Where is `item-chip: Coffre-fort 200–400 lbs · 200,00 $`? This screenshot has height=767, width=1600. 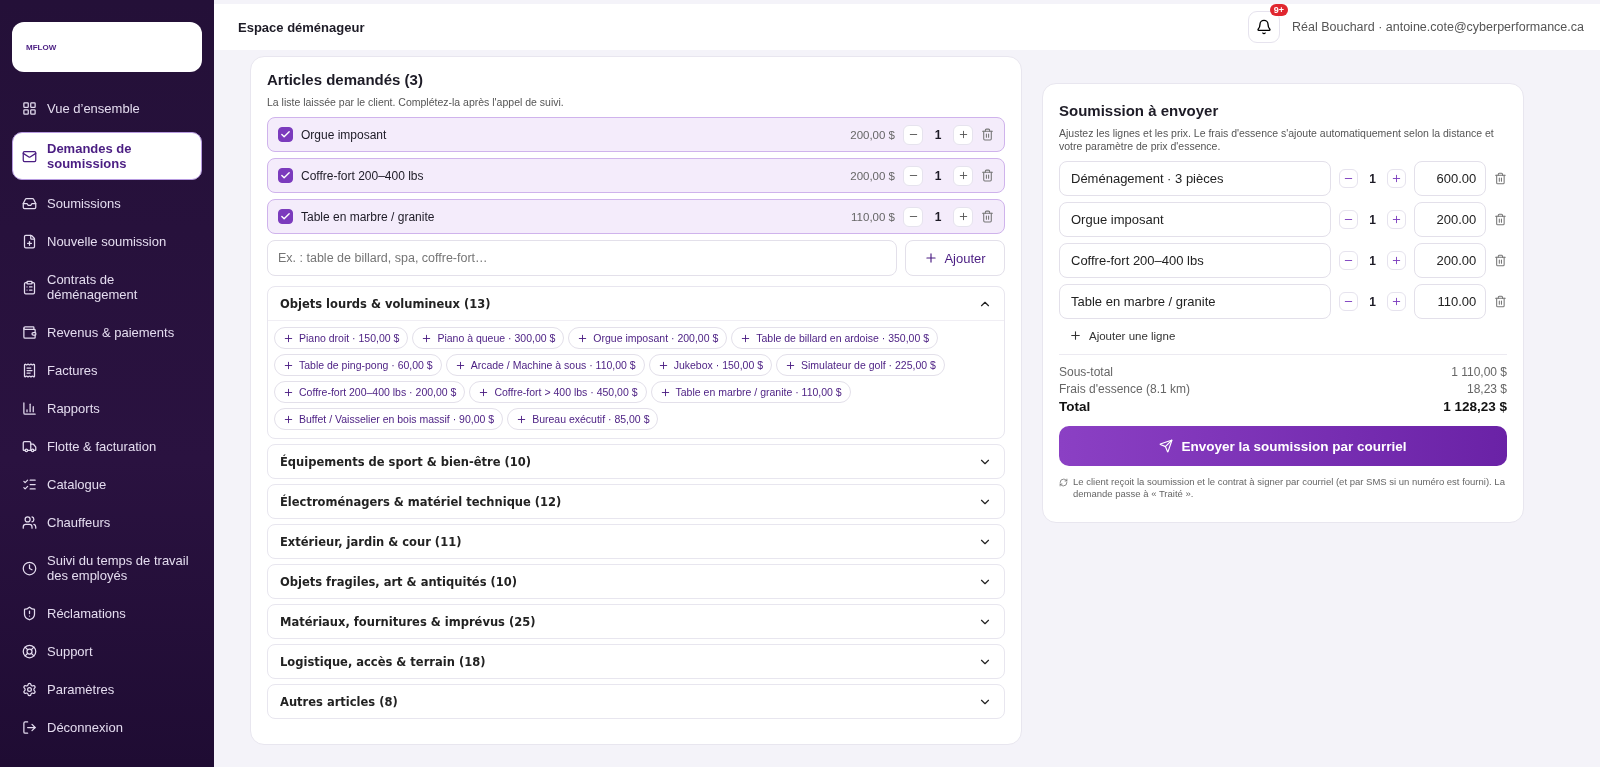 item-chip: Coffre-fort 200–400 lbs · 200,00 $ is located at coordinates (370, 392).